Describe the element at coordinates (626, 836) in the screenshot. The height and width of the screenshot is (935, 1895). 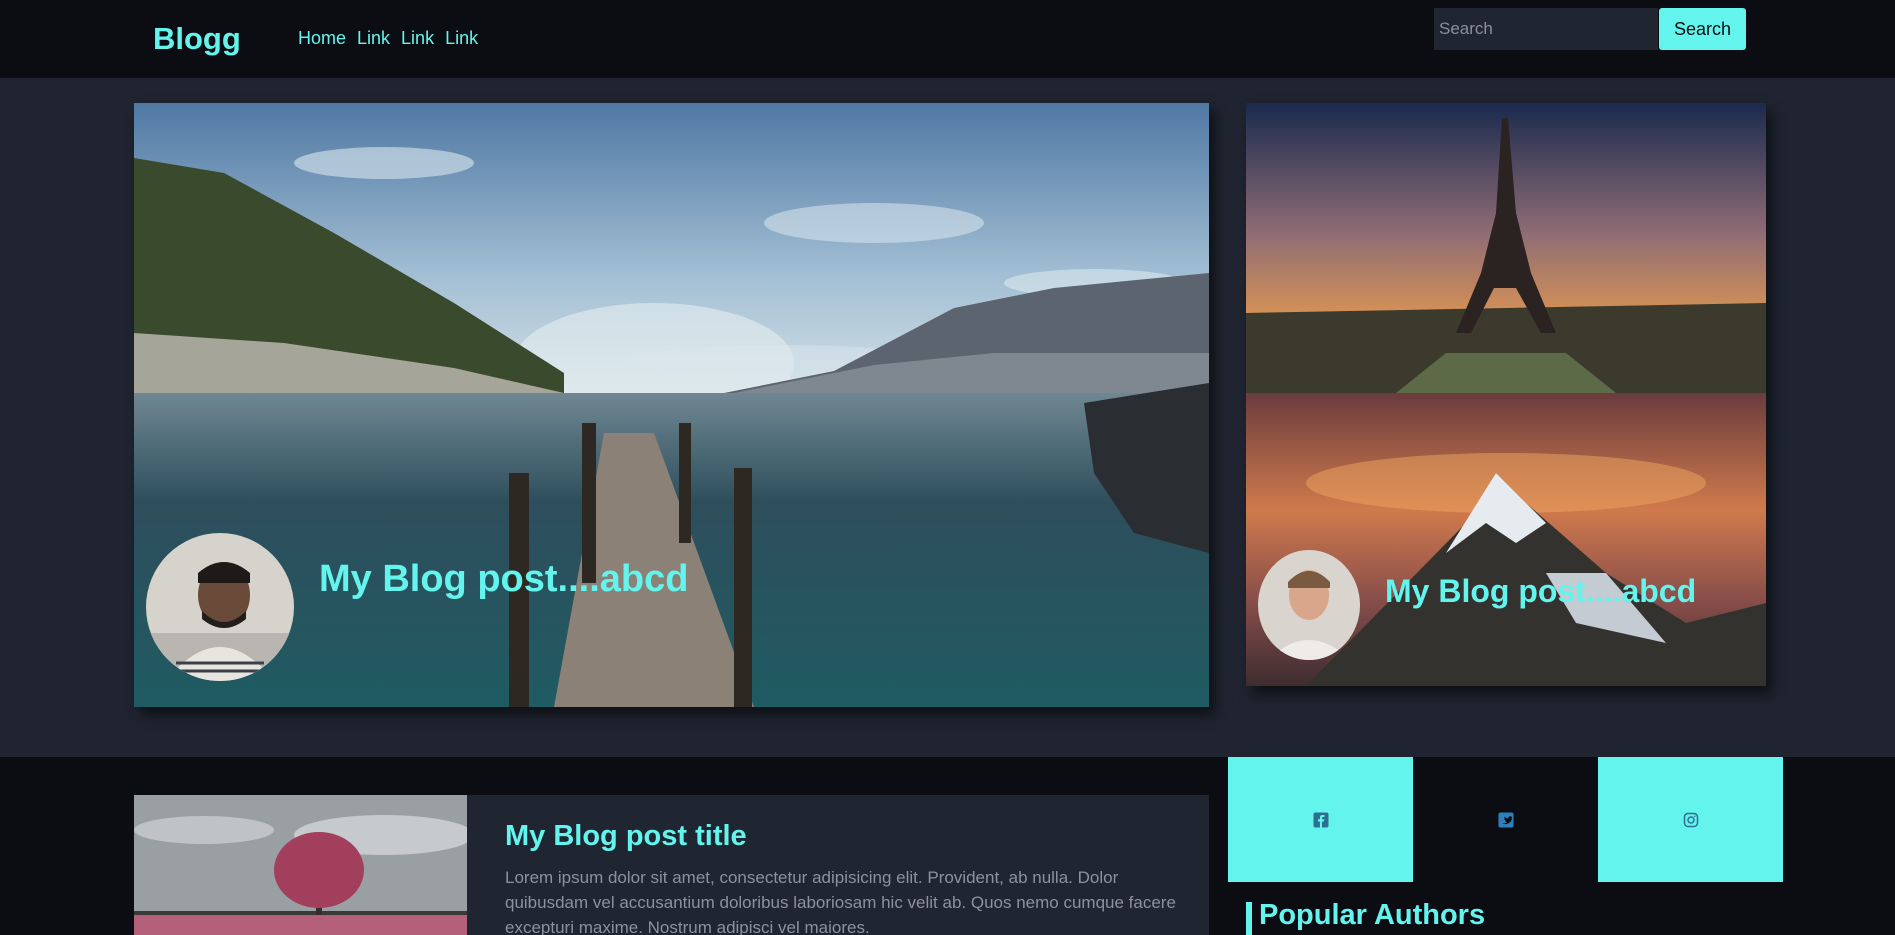
I see `card-title: My Blog post title` at that location.